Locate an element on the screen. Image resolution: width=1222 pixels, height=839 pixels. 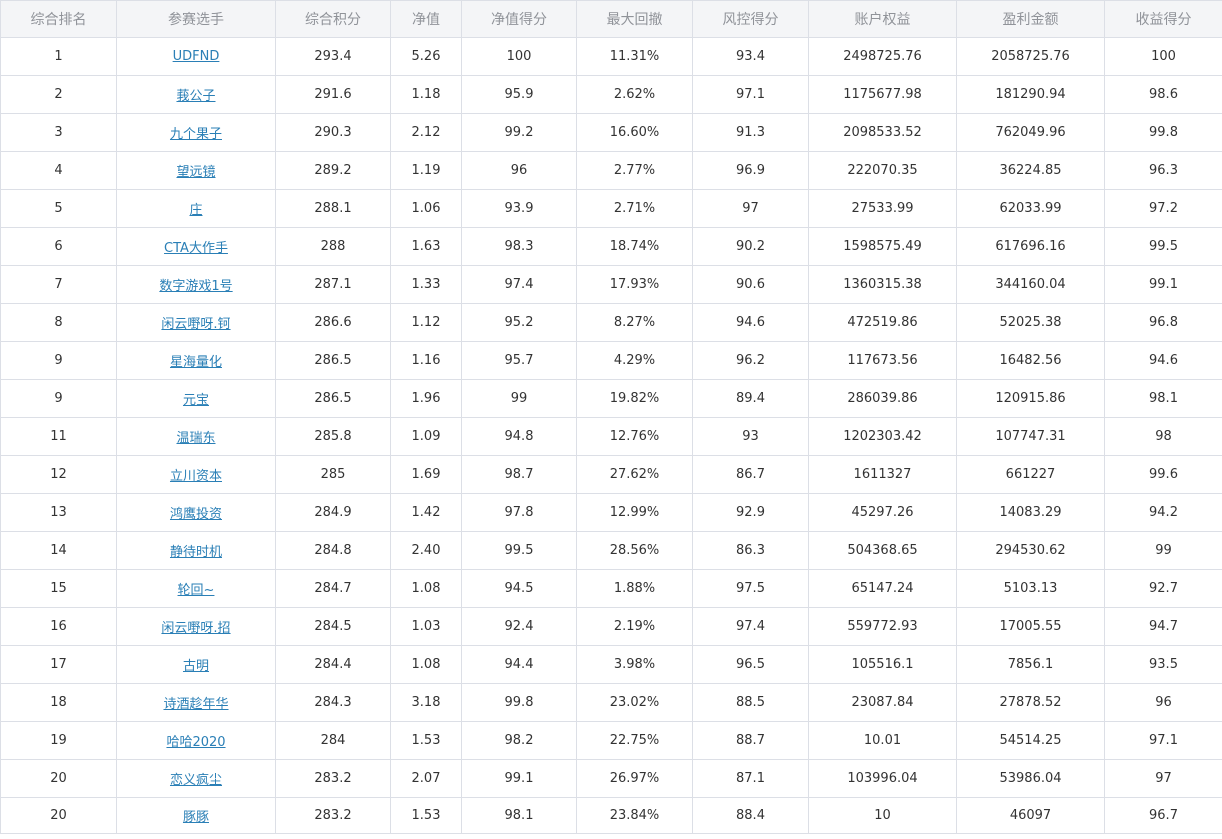
nav-score-cell: 98.3 is located at coordinates (519, 246).